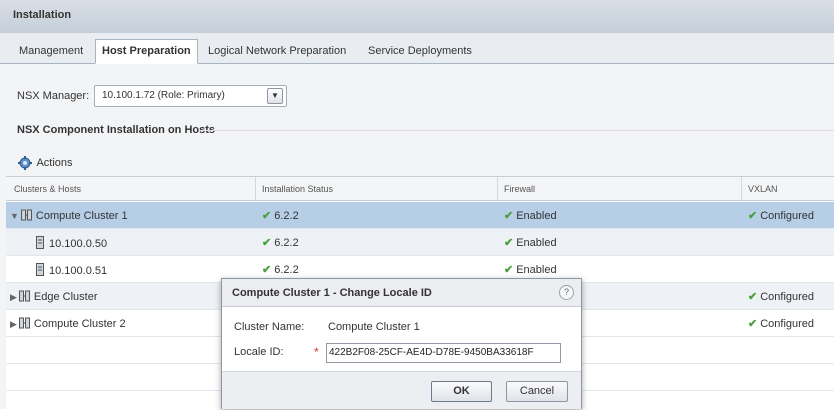 The height and width of the screenshot is (410, 834). What do you see at coordinates (332, 293) in the screenshot?
I see `dialog-title: Compute Cluster 1 - Change Locale ID` at bounding box center [332, 293].